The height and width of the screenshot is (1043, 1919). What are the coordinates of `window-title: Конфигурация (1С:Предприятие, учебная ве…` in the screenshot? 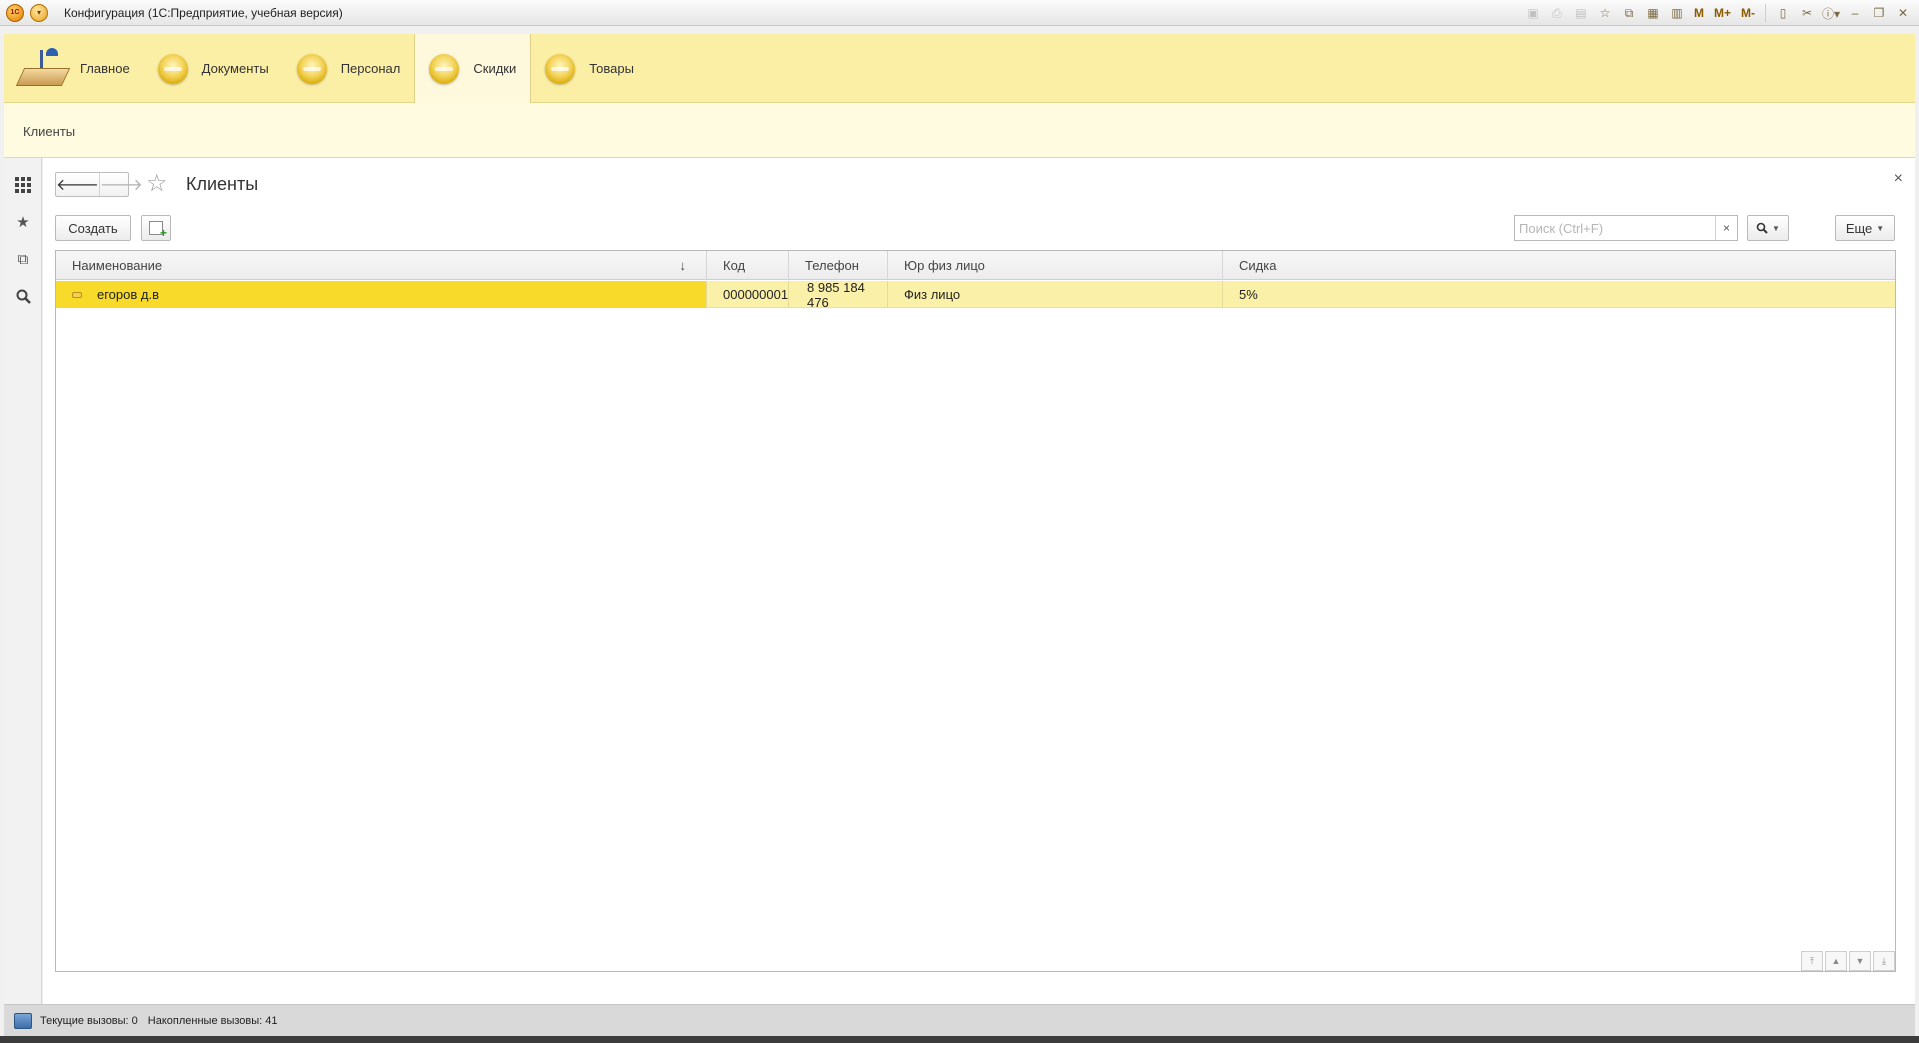 It's located at (203, 12).